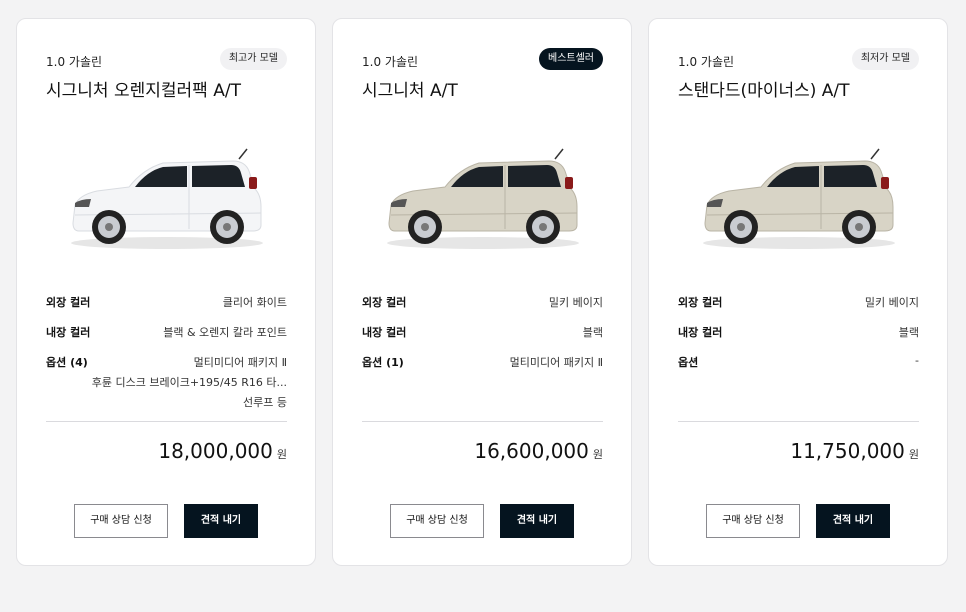  Describe the element at coordinates (885, 59) in the screenshot. I see `model-badge: 최저가 모델` at that location.